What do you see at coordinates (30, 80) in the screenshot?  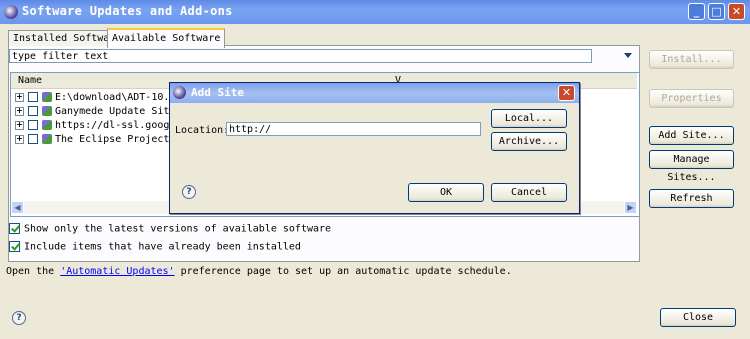 I see `column-name-header: Name` at bounding box center [30, 80].